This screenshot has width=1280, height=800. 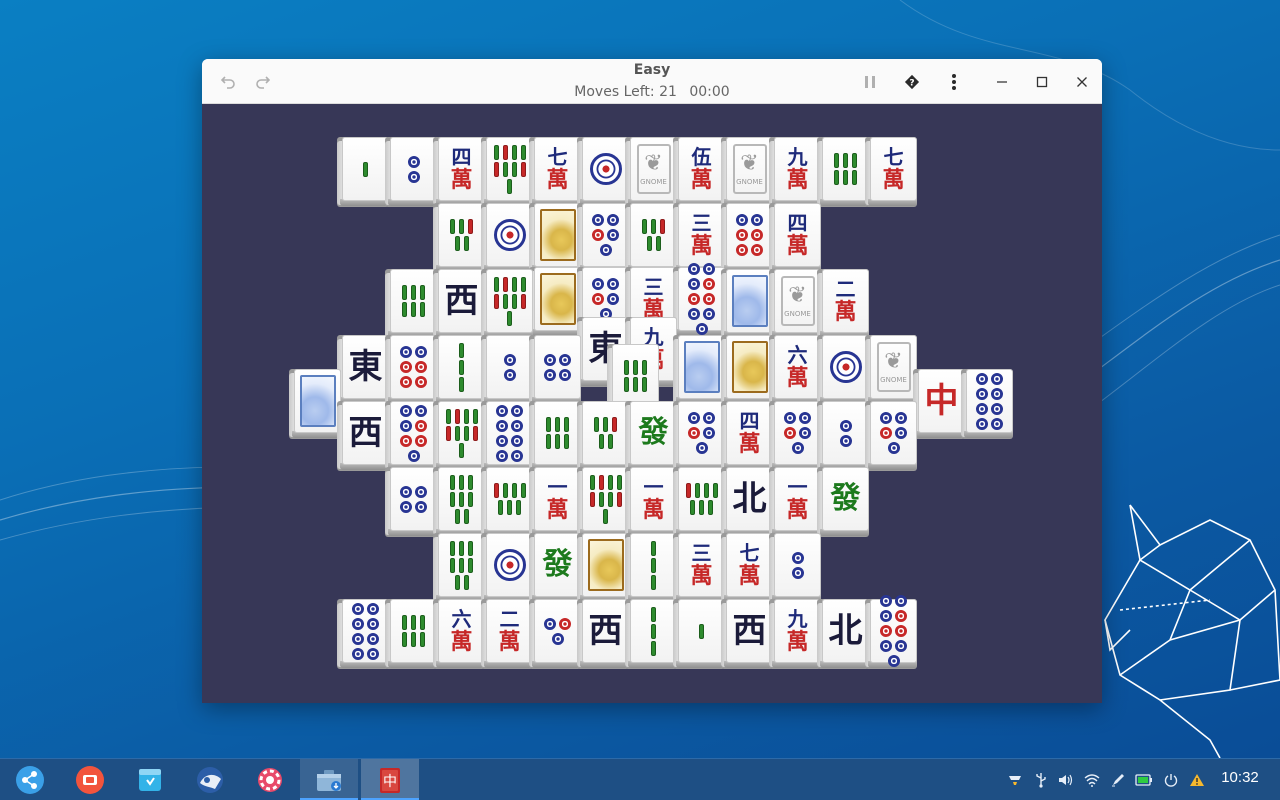 What do you see at coordinates (1042, 82) in the screenshot?
I see `maximize-button` at bounding box center [1042, 82].